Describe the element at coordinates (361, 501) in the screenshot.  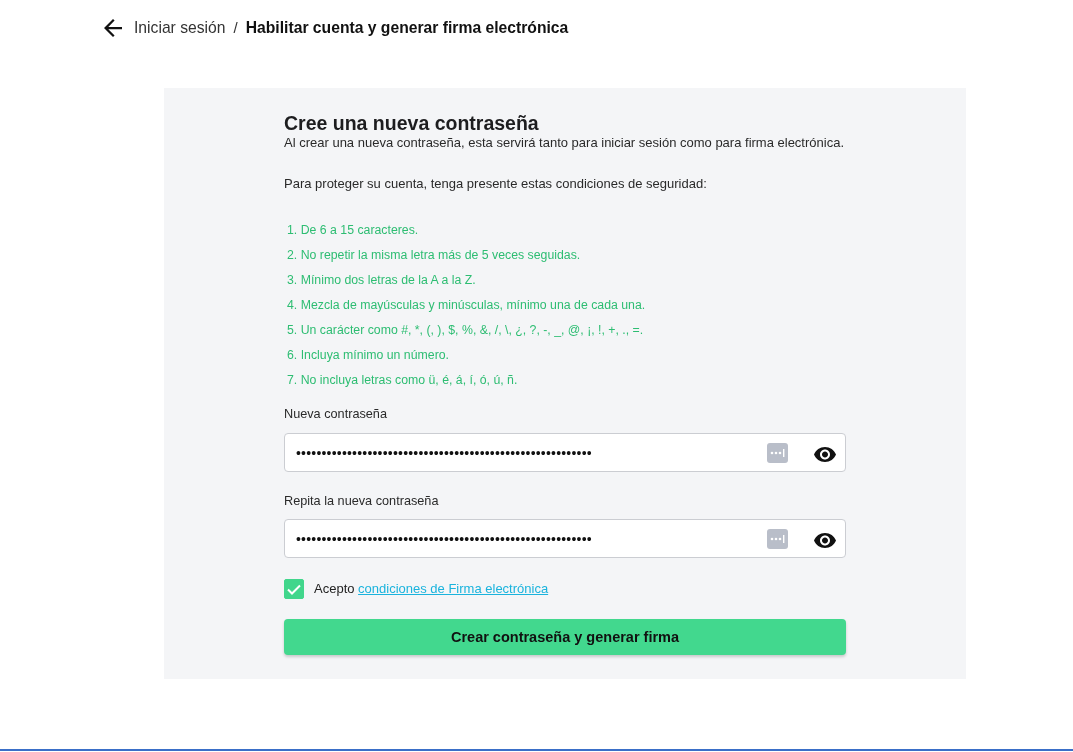
I see `field-label: Repita la nueva contraseña` at that location.